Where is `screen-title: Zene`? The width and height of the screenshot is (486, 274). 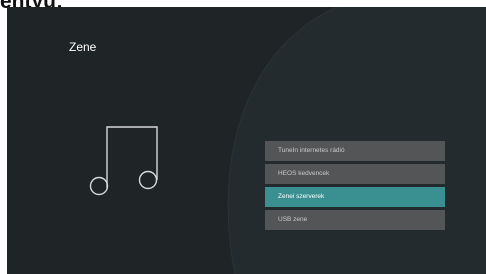 screen-title: Zene is located at coordinates (83, 47).